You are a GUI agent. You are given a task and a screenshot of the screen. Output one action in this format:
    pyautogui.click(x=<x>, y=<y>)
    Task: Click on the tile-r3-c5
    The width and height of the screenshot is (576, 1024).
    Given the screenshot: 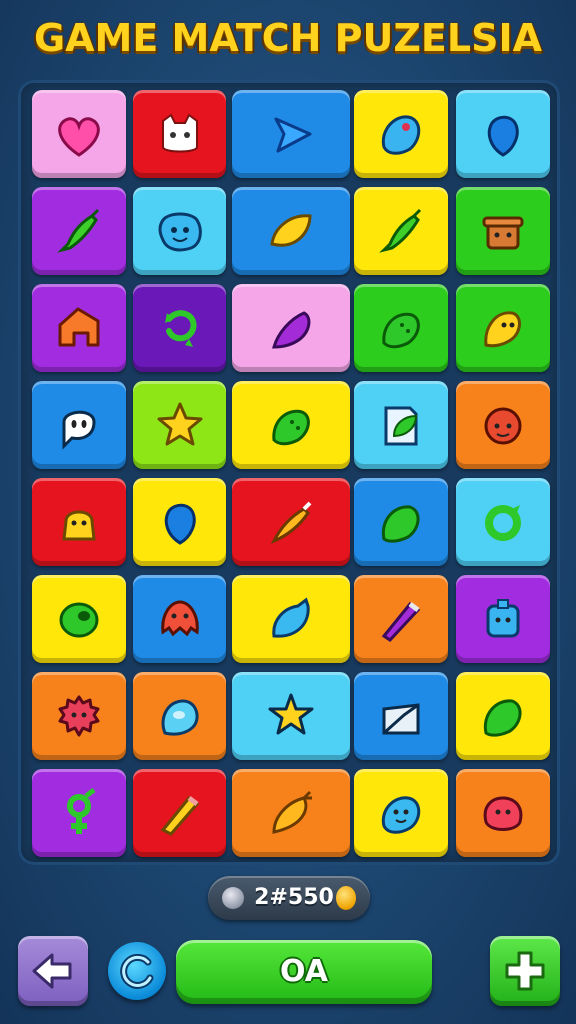 What is the action you would take?
    pyautogui.click(x=503, y=328)
    